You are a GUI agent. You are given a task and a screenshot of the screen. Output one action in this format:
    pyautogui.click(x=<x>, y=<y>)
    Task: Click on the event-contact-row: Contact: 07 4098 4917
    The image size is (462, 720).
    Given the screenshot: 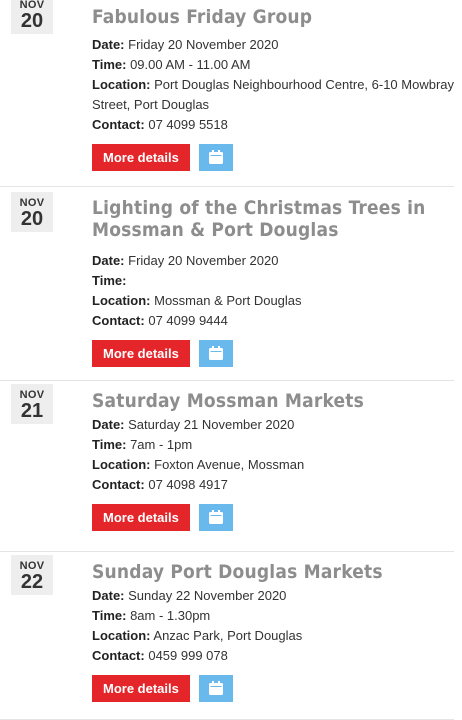 What is the action you would take?
    pyautogui.click(x=273, y=485)
    